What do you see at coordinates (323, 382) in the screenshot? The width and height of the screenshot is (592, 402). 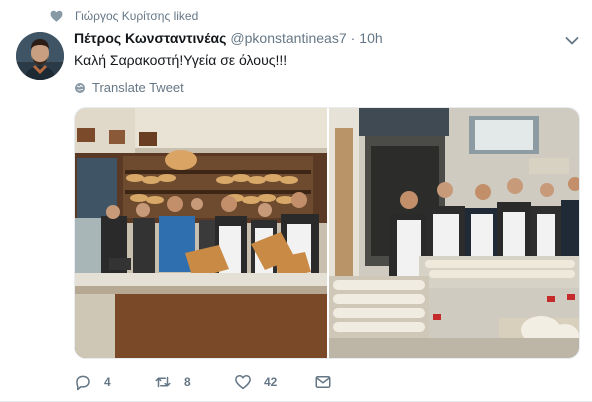 I see `envelope-icon` at bounding box center [323, 382].